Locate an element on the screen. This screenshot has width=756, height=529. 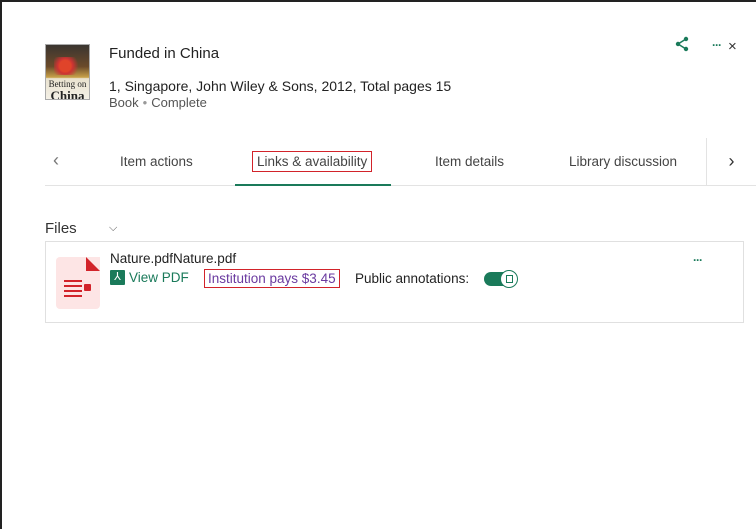
tab-links-availability: Links & availability is located at coordinates (312, 161).